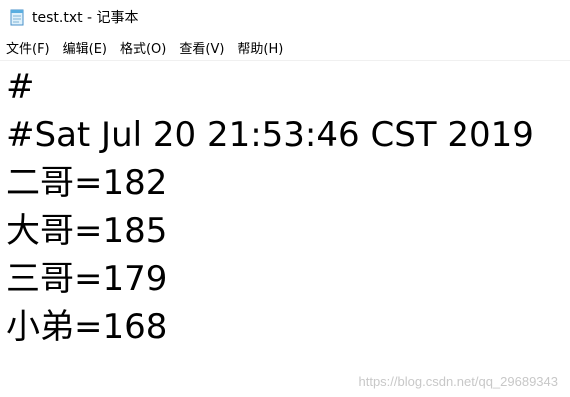 This screenshot has width=570, height=397. What do you see at coordinates (201, 47) in the screenshot?
I see `menu-view: 查看(V)` at bounding box center [201, 47].